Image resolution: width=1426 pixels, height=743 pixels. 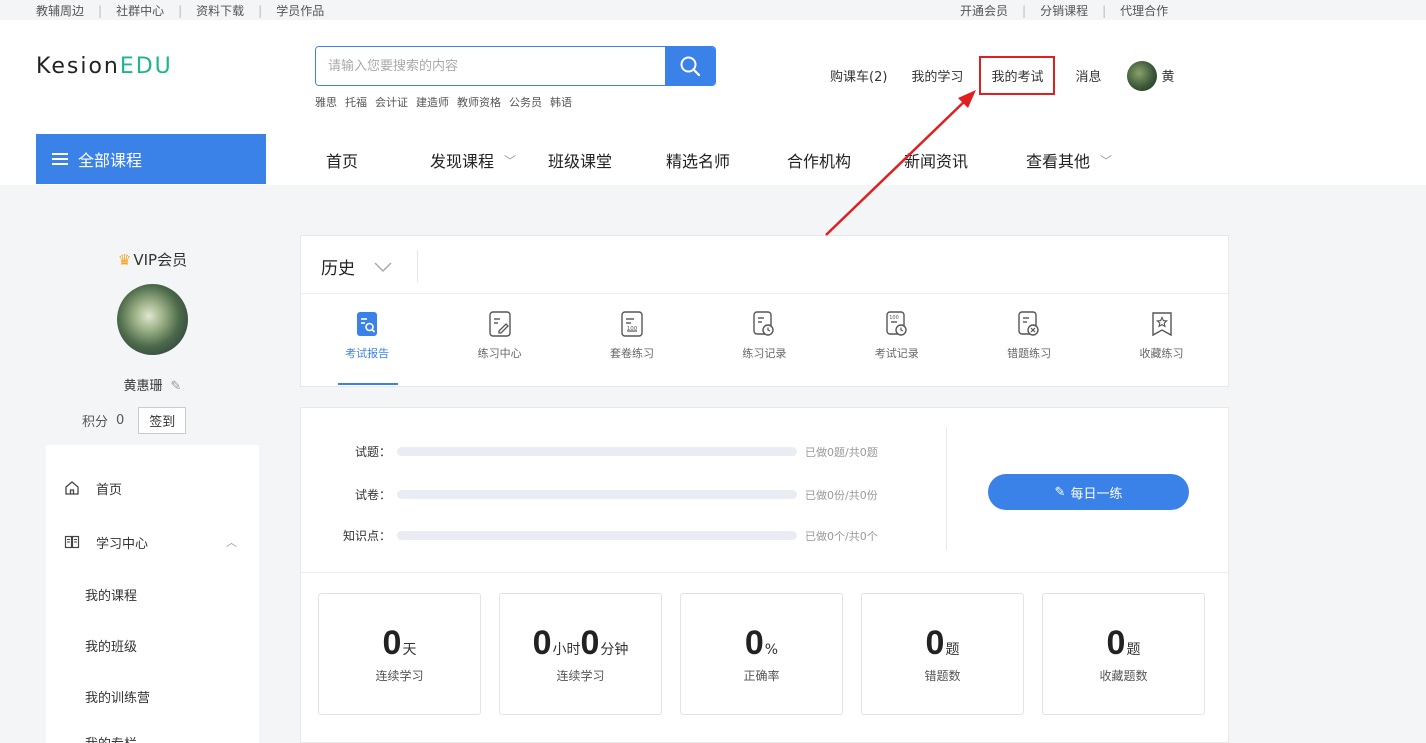 What do you see at coordinates (60, 10) in the screenshot?
I see `top-link-tutoring: 教辅周边` at bounding box center [60, 10].